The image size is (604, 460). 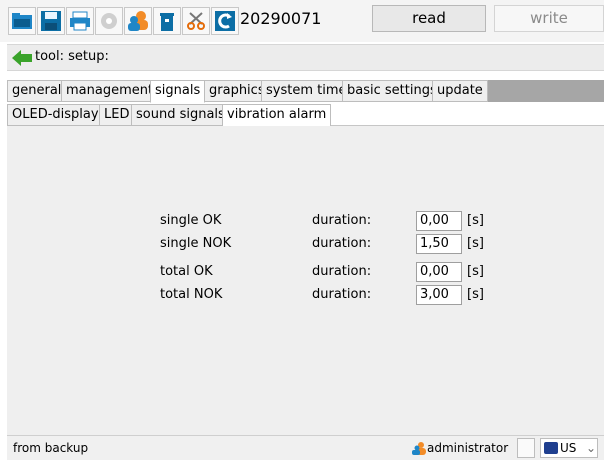 What do you see at coordinates (191, 294) in the screenshot?
I see `signal-label: total NOK` at bounding box center [191, 294].